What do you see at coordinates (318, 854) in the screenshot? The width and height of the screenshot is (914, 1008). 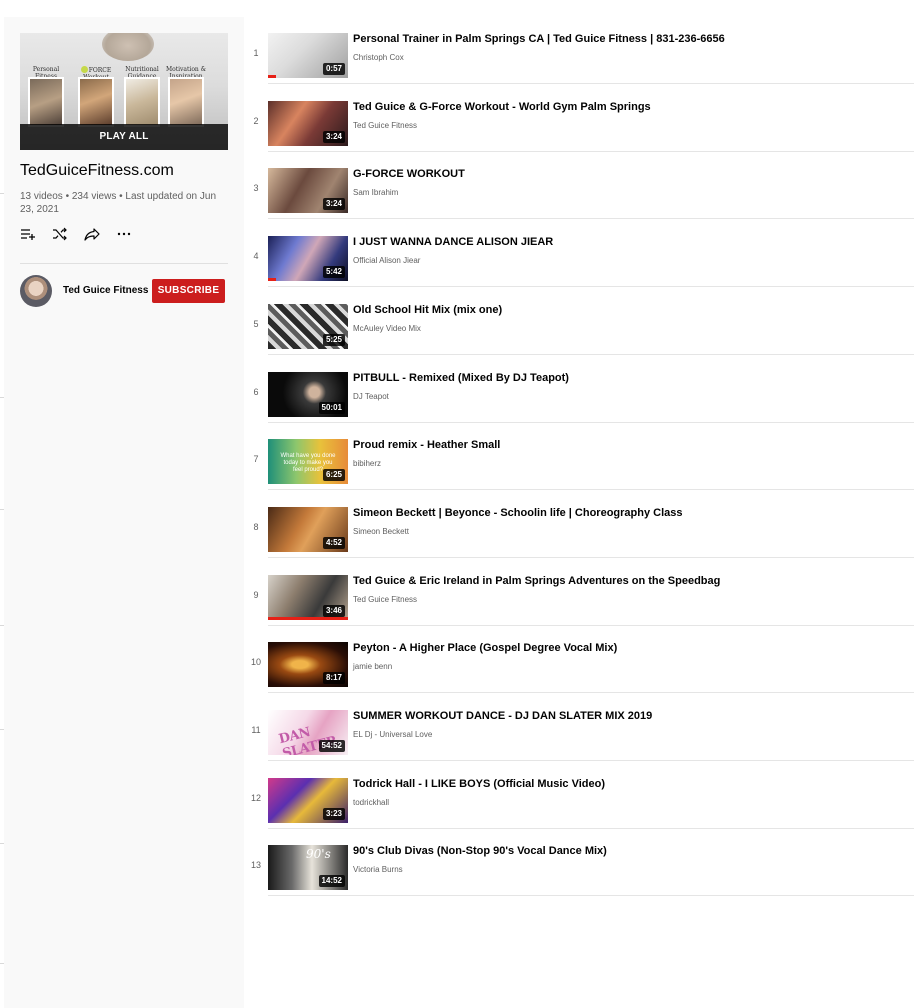 I see `thumbnail-caption: 90's` at bounding box center [318, 854].